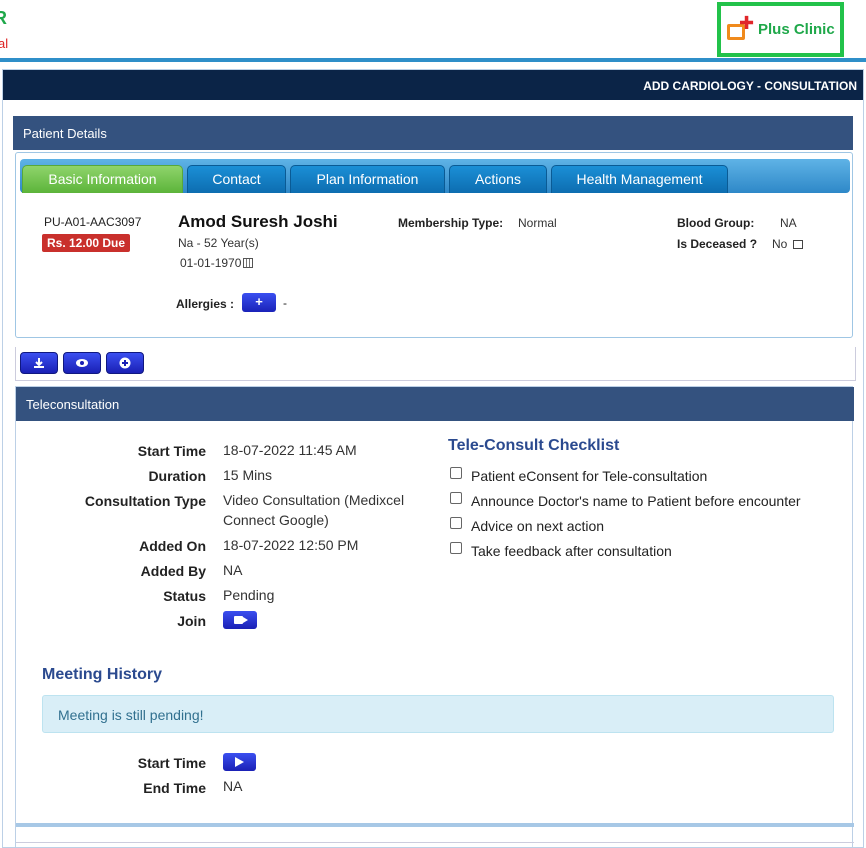 The image size is (866, 848). Describe the element at coordinates (717, 244) in the screenshot. I see `deceased-label: Is Deceased ?` at that location.